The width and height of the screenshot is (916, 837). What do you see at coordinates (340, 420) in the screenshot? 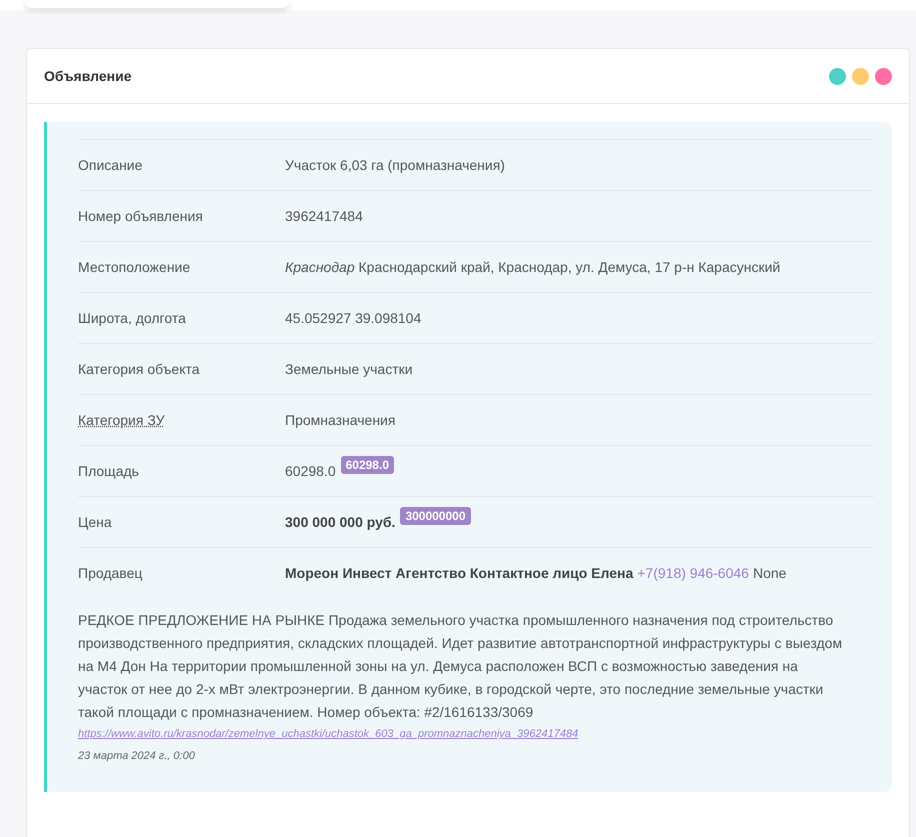
I see `field-value: Промназначения` at bounding box center [340, 420].